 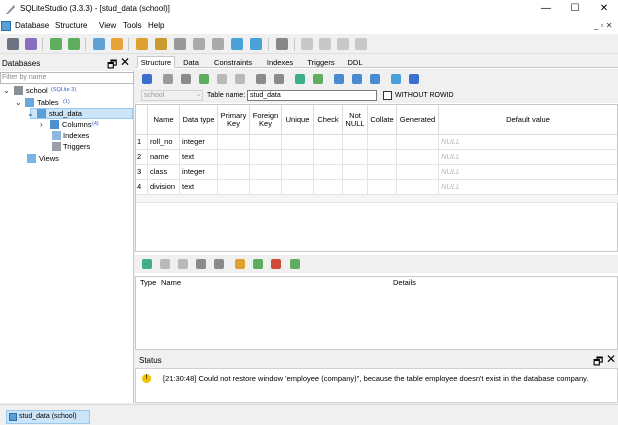 What do you see at coordinates (318, 79) in the screenshot?
I see `create-similar-icon` at bounding box center [318, 79].